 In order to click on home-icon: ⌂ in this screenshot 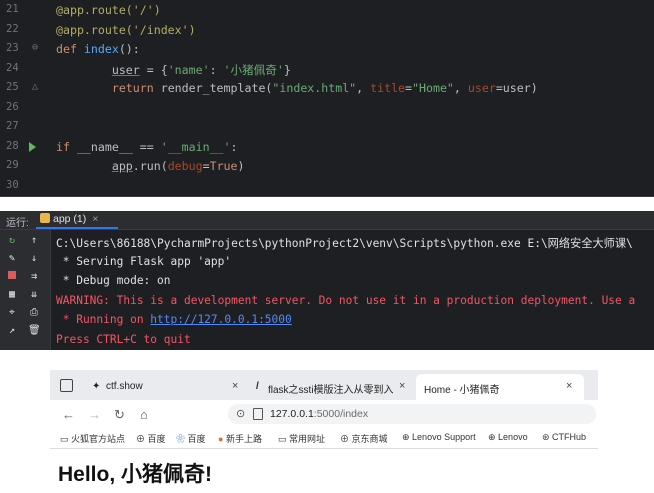, I will do `click(144, 414)`.